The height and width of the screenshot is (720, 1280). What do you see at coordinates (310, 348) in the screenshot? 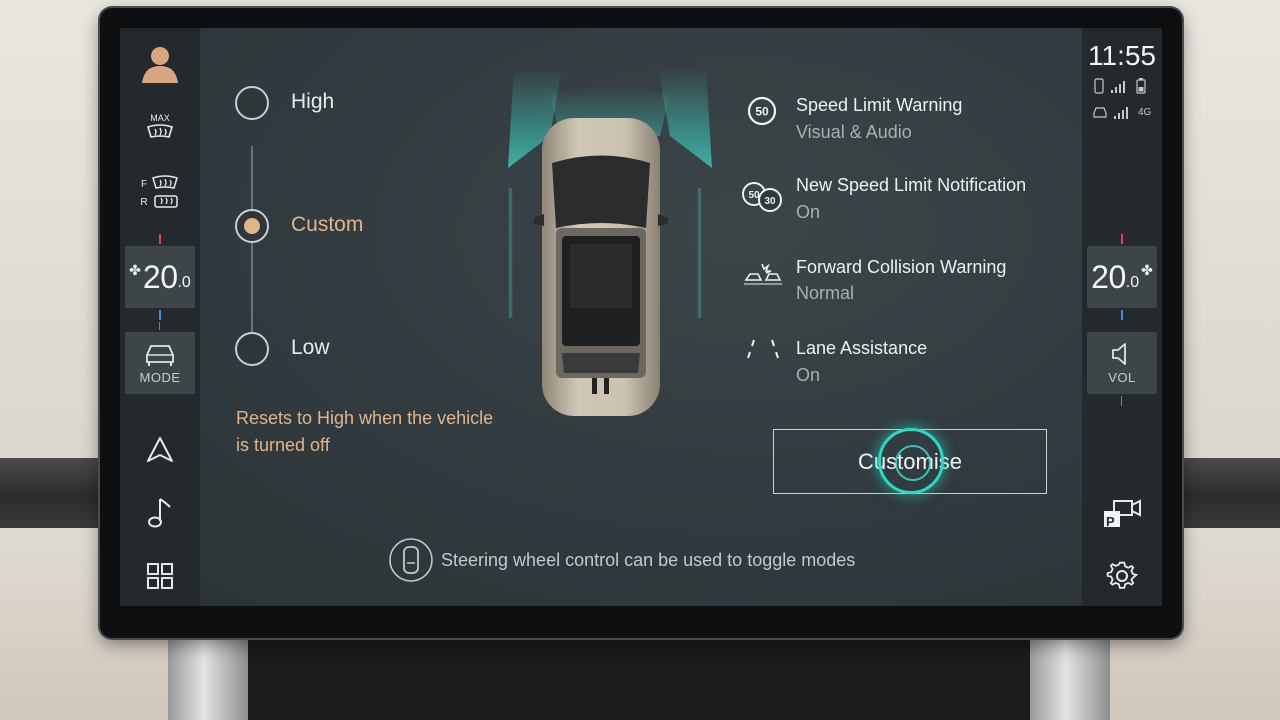
I see `option-low-label: Low` at bounding box center [310, 348].